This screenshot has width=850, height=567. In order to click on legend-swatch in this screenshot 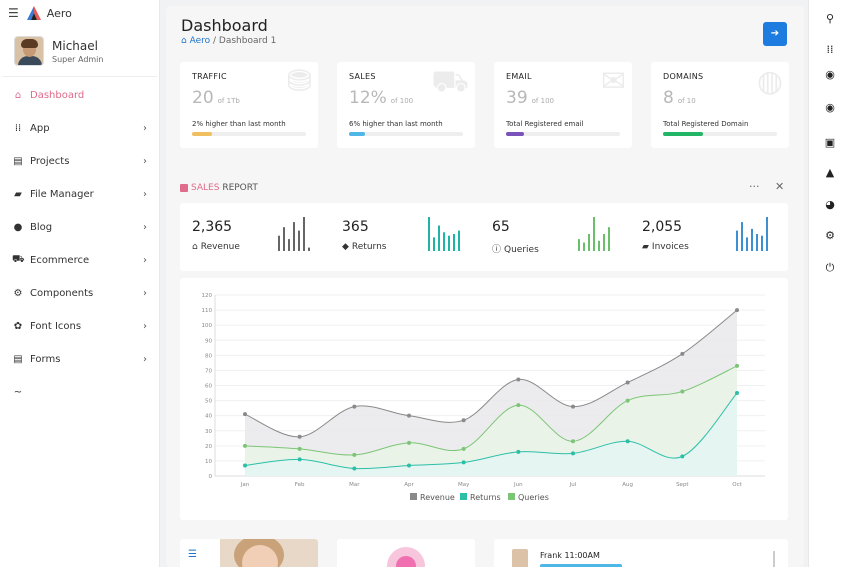, I will do `click(413, 496)`.